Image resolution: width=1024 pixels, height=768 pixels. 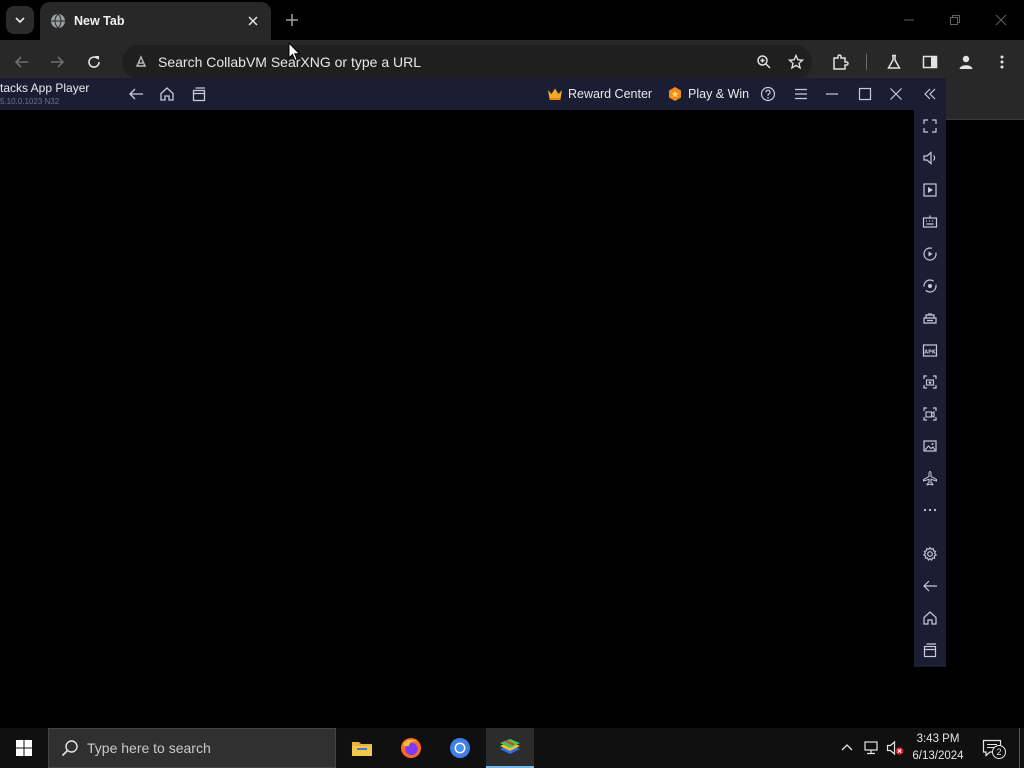 I want to click on close-tab-button, so click(x=253, y=21).